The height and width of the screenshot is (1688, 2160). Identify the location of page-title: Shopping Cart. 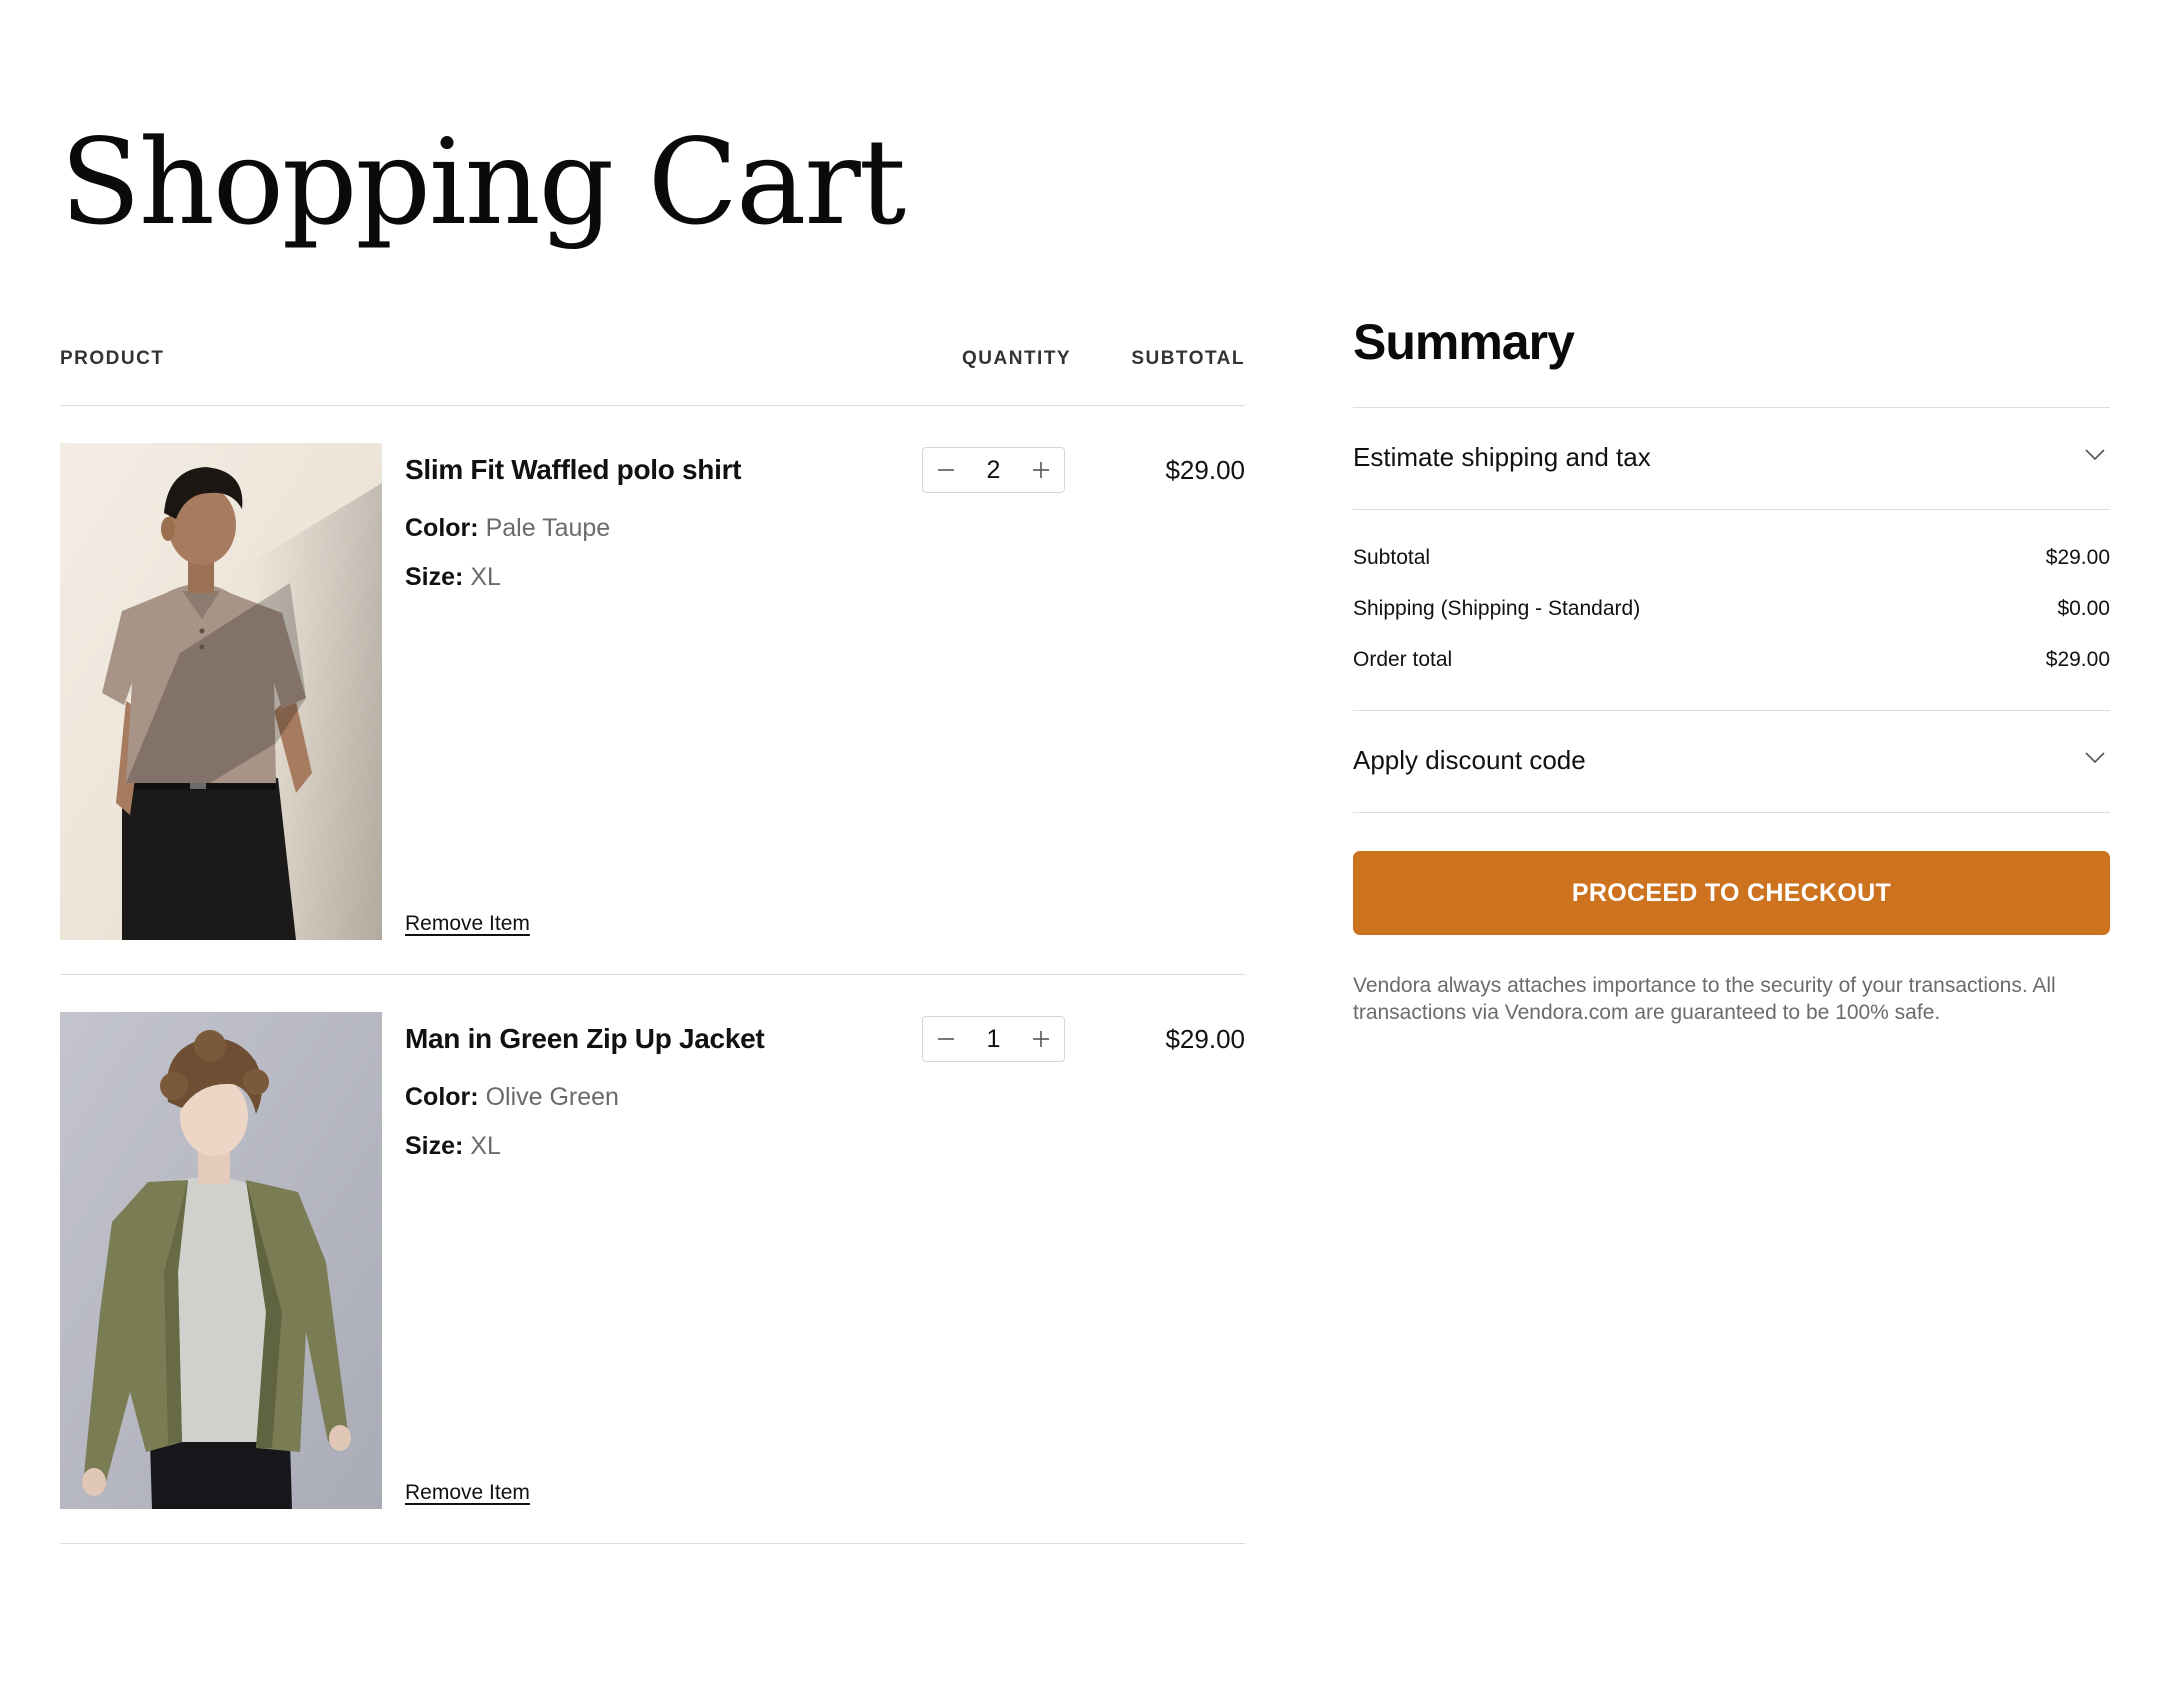
(483, 182).